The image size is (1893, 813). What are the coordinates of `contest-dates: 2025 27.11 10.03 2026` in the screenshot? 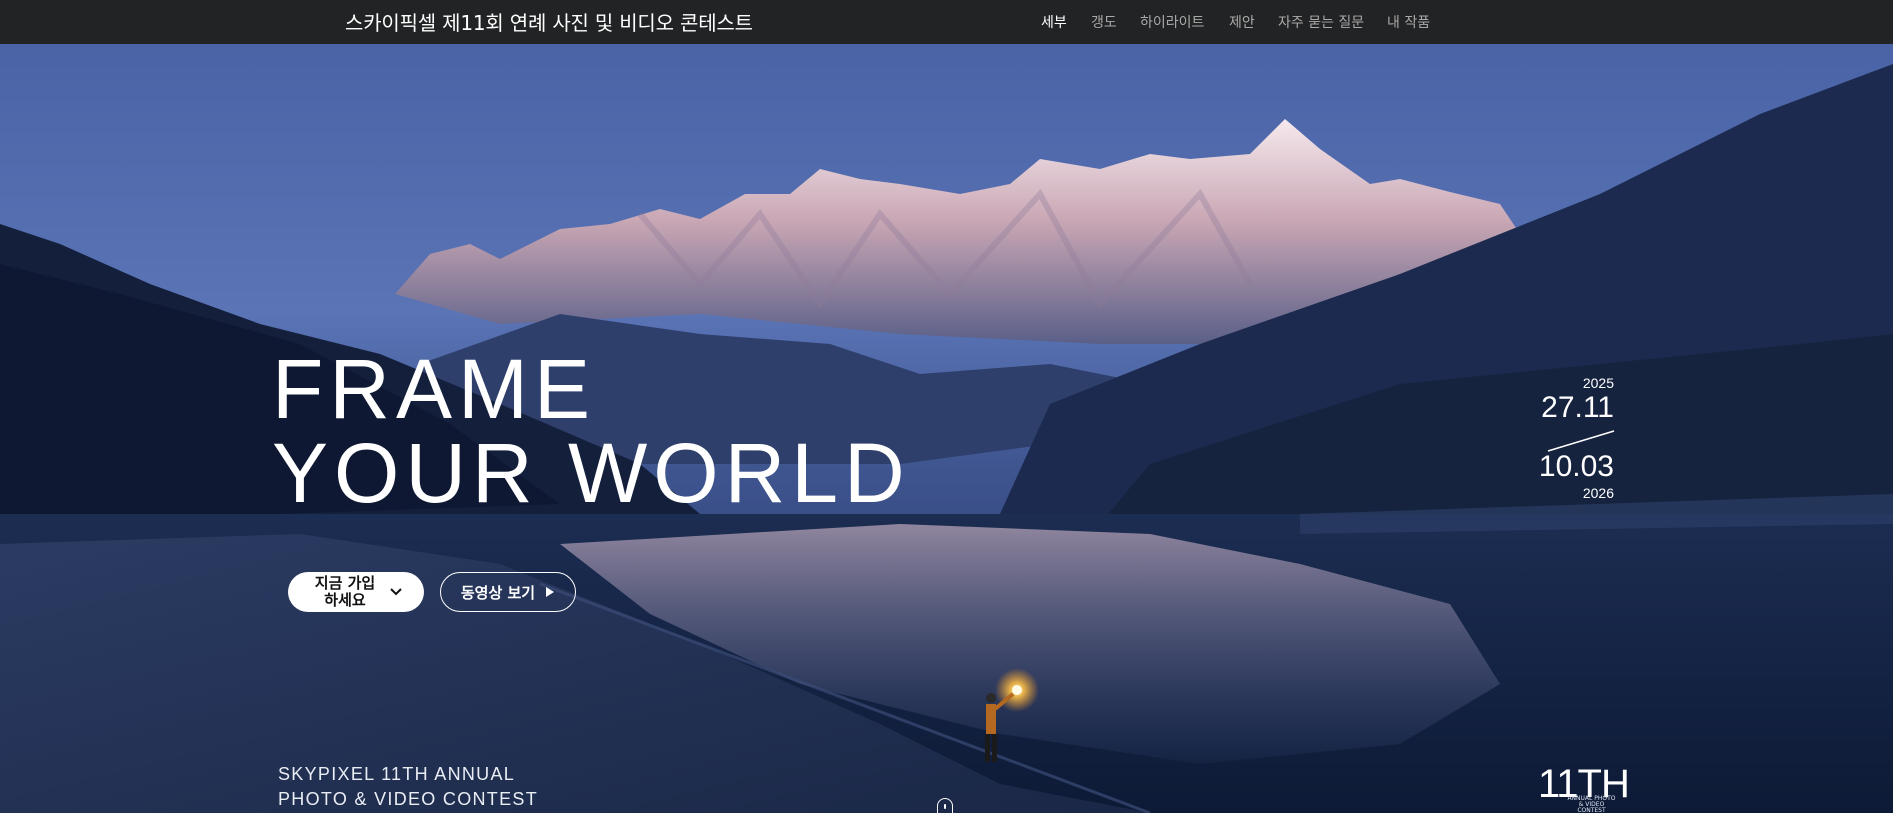 It's located at (1600, 440).